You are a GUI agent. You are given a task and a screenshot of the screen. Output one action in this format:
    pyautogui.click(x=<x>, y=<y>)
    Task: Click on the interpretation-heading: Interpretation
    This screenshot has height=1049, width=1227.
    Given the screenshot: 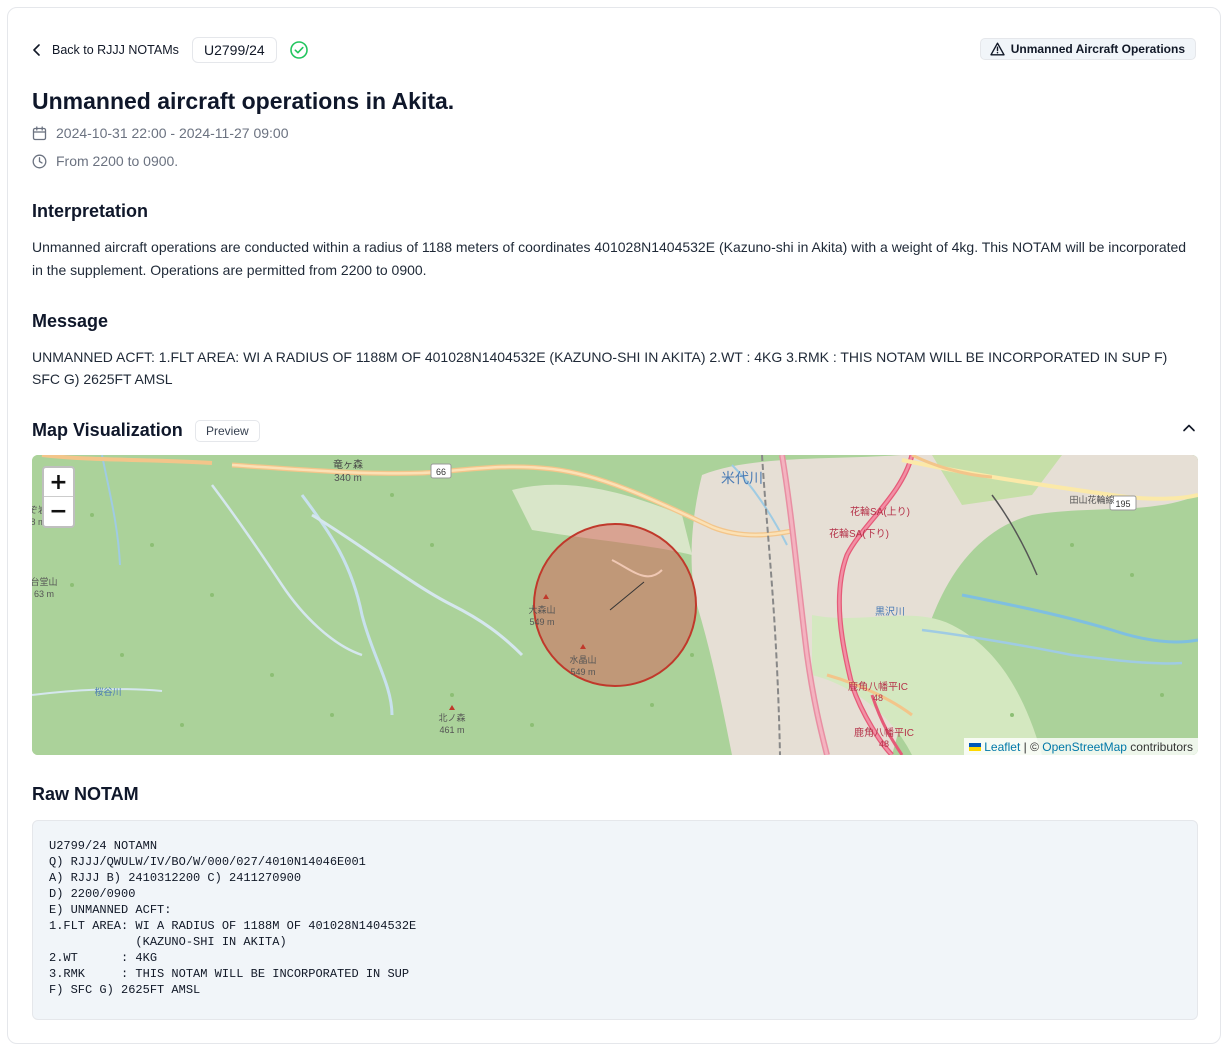 What is the action you would take?
    pyautogui.click(x=90, y=211)
    